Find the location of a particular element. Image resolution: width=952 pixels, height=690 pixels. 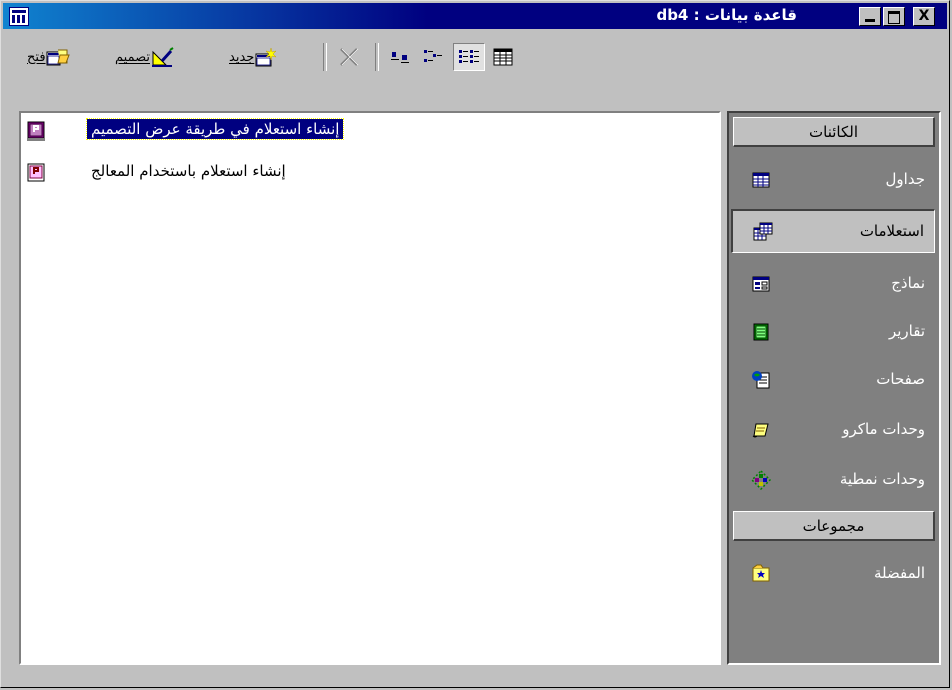

close-icon: X is located at coordinates (924, 16).